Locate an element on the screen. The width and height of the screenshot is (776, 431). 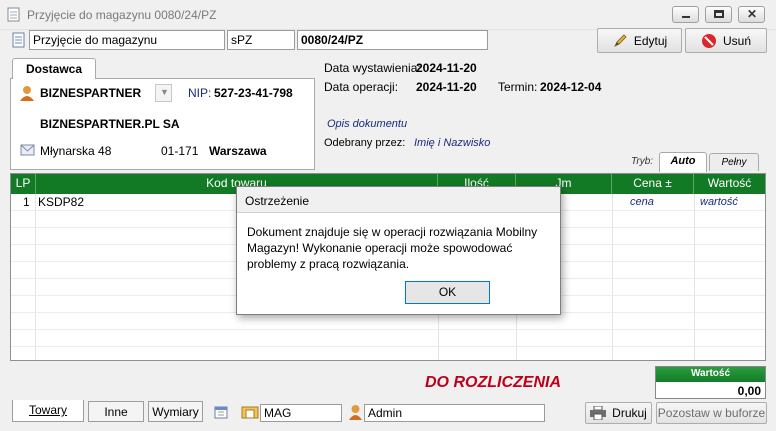
maximize-icon is located at coordinates (719, 14).